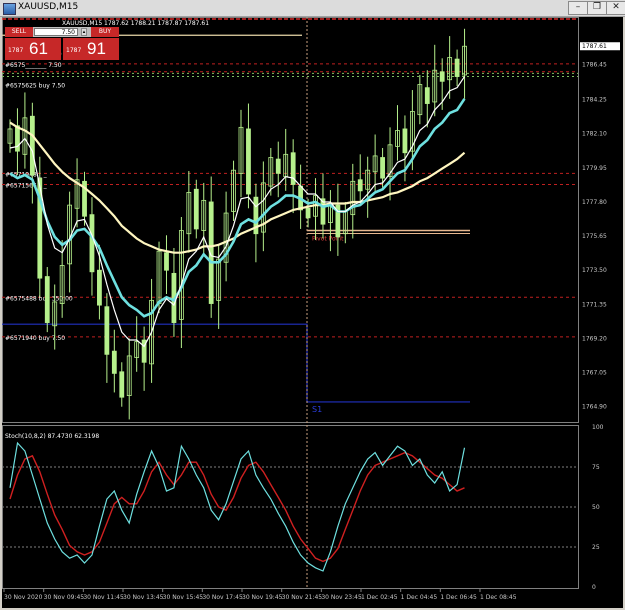  Describe the element at coordinates (35, 86) in the screenshot. I see `order-label: #6575625 buy 7.50` at that location.